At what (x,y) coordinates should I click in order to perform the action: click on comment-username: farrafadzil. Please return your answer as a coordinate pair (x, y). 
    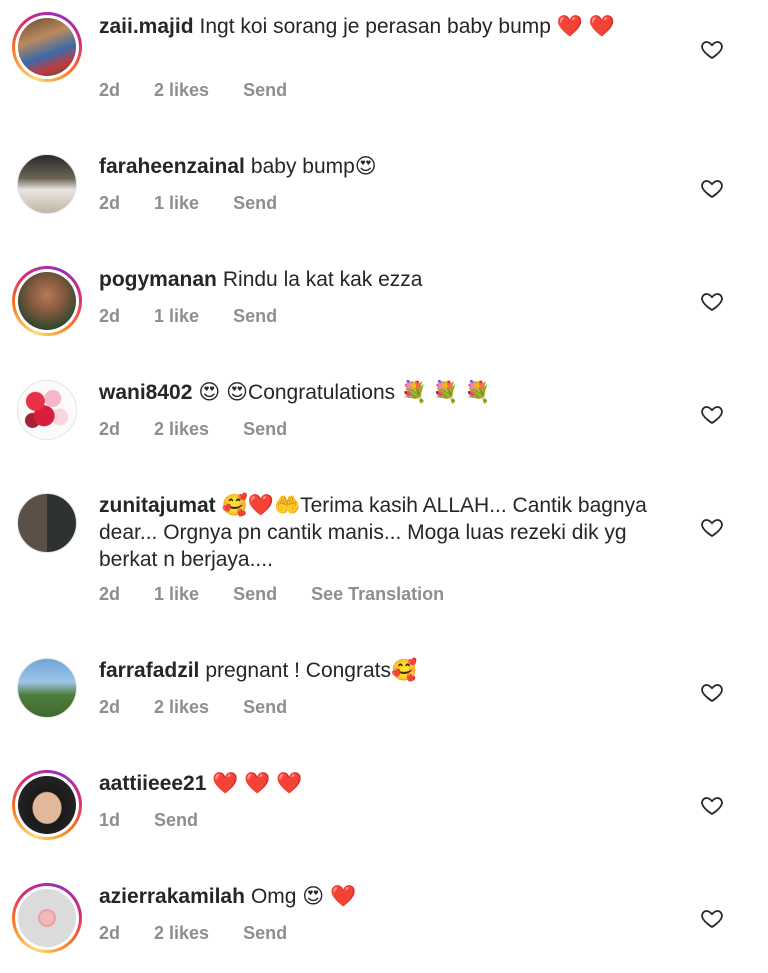
    Looking at the image, I should click on (149, 670).